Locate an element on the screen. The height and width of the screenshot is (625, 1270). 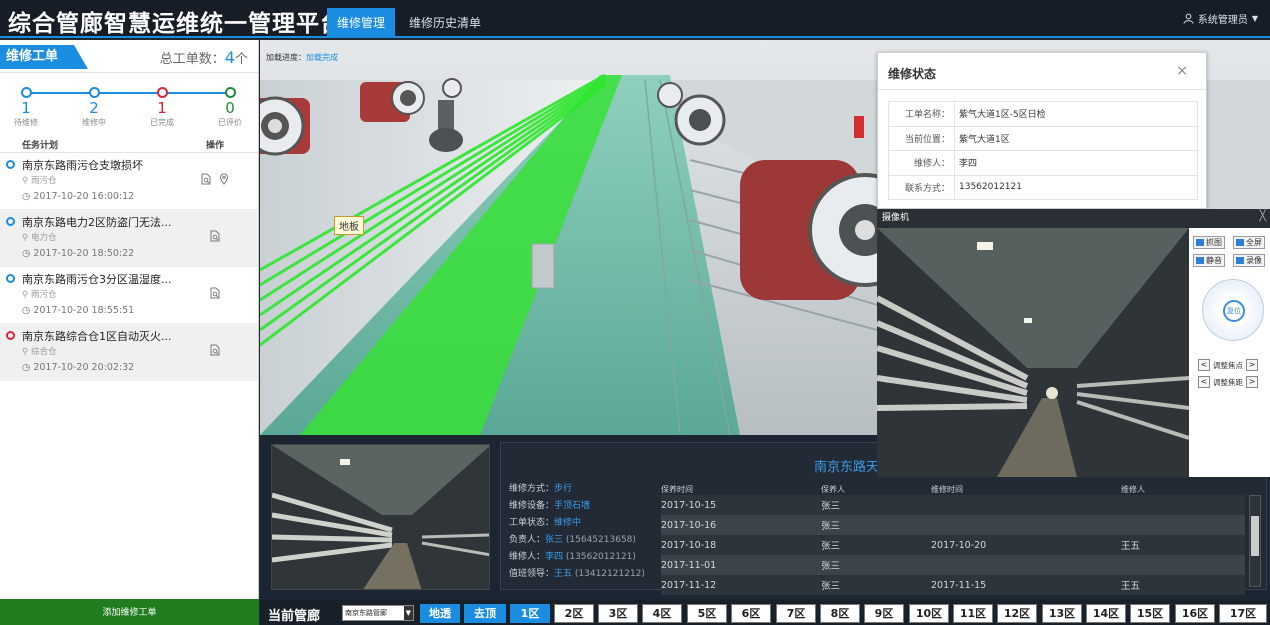
tab-repair-management: 维修管理 is located at coordinates (361, 23).